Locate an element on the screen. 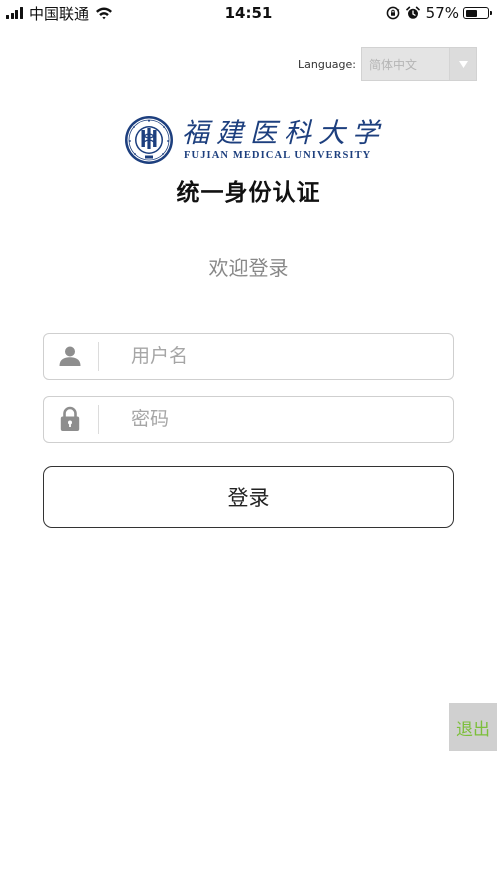 This screenshot has width=497, height=883. battery-percent: 57% is located at coordinates (442, 13).